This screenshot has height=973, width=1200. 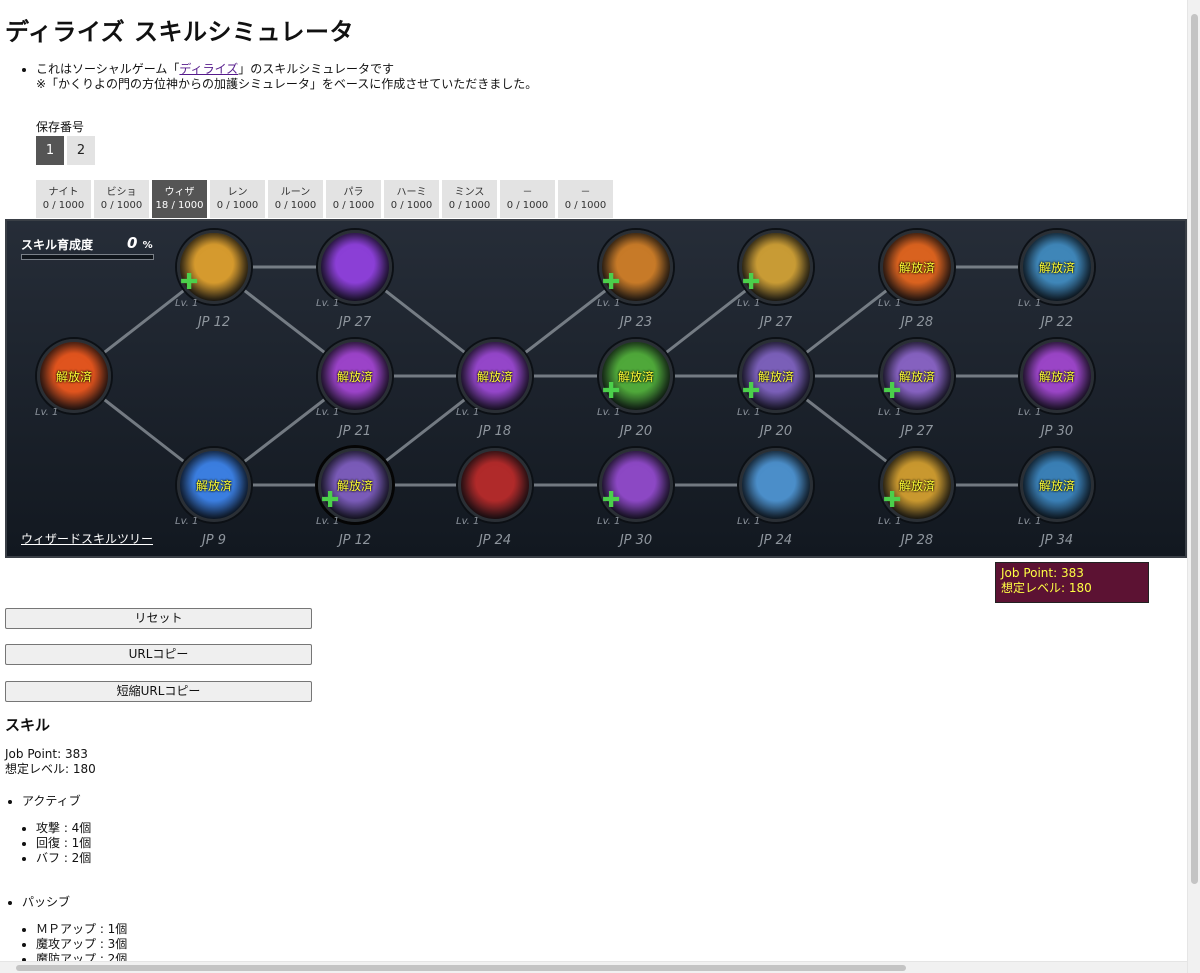 I want to click on tab-rune: ルーン 0 / 1000, so click(x=295, y=199).